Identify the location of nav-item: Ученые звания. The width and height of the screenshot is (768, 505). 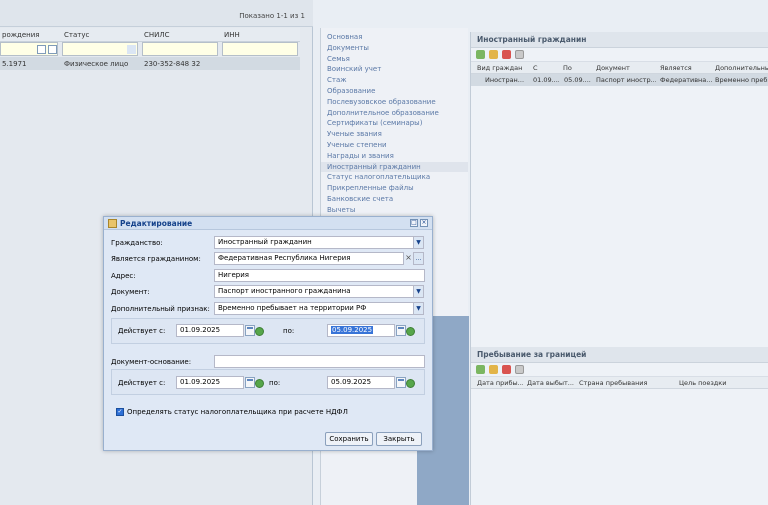
(394, 134).